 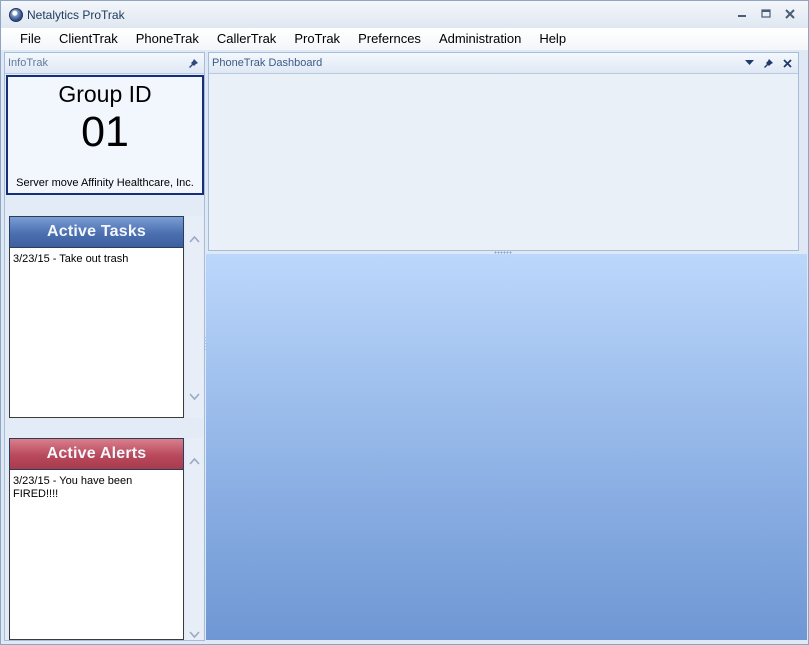 I want to click on active-tasks-header: Active Tasks, so click(x=96, y=232).